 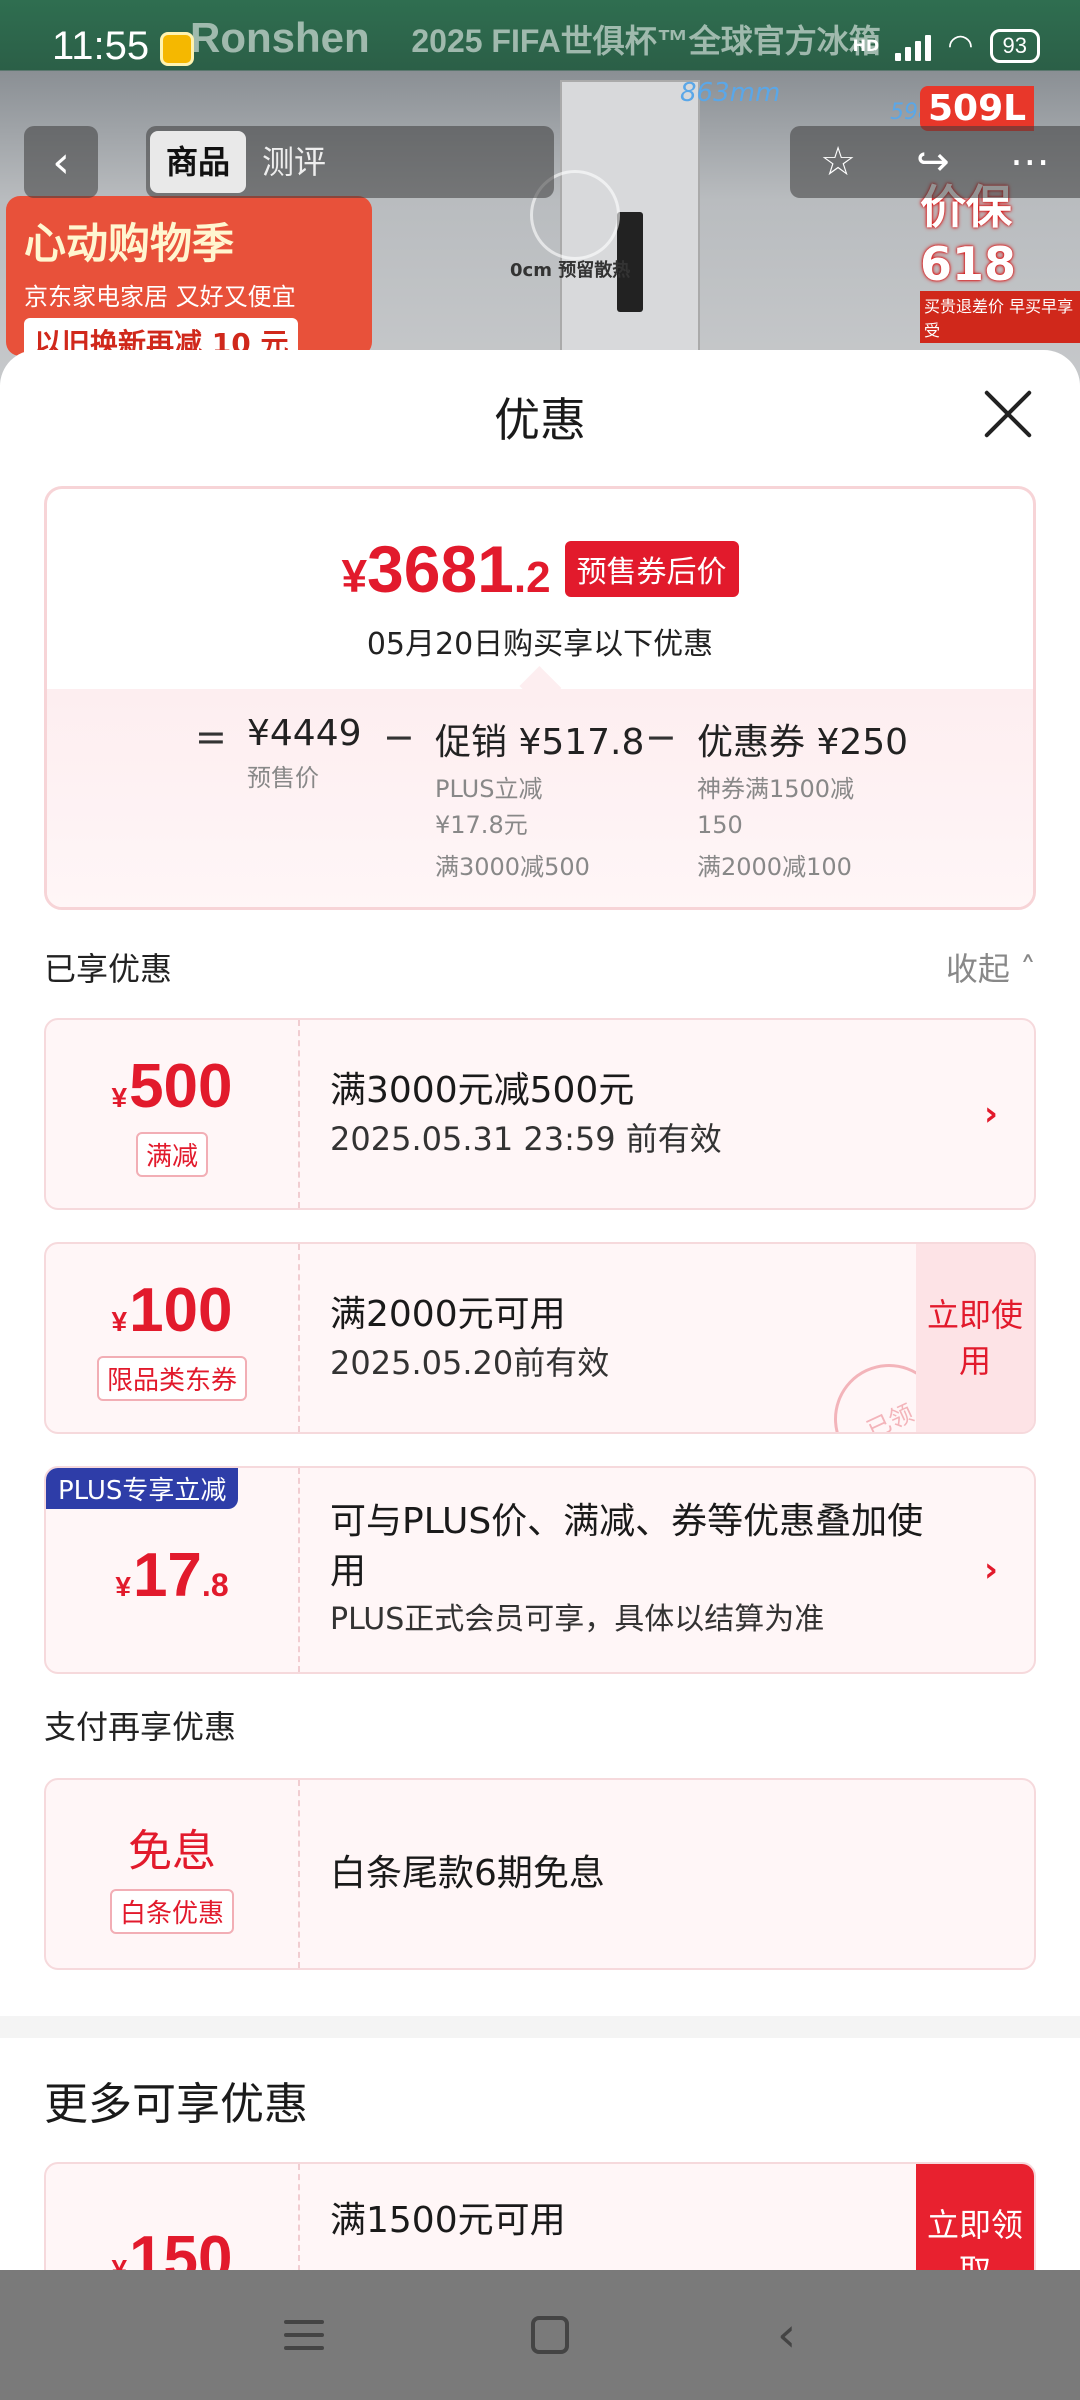 I want to click on equals-sign: =, so click(x=211, y=737).